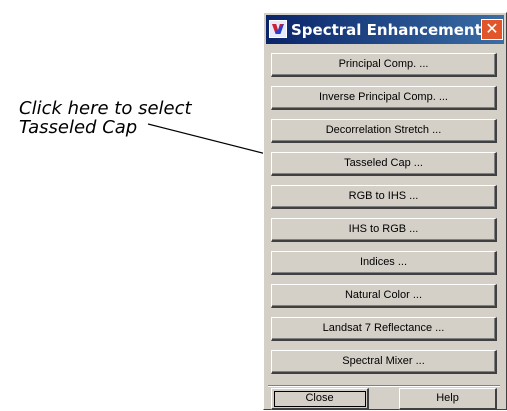  I want to click on dialog-footer: Close Help, so click(384, 399).